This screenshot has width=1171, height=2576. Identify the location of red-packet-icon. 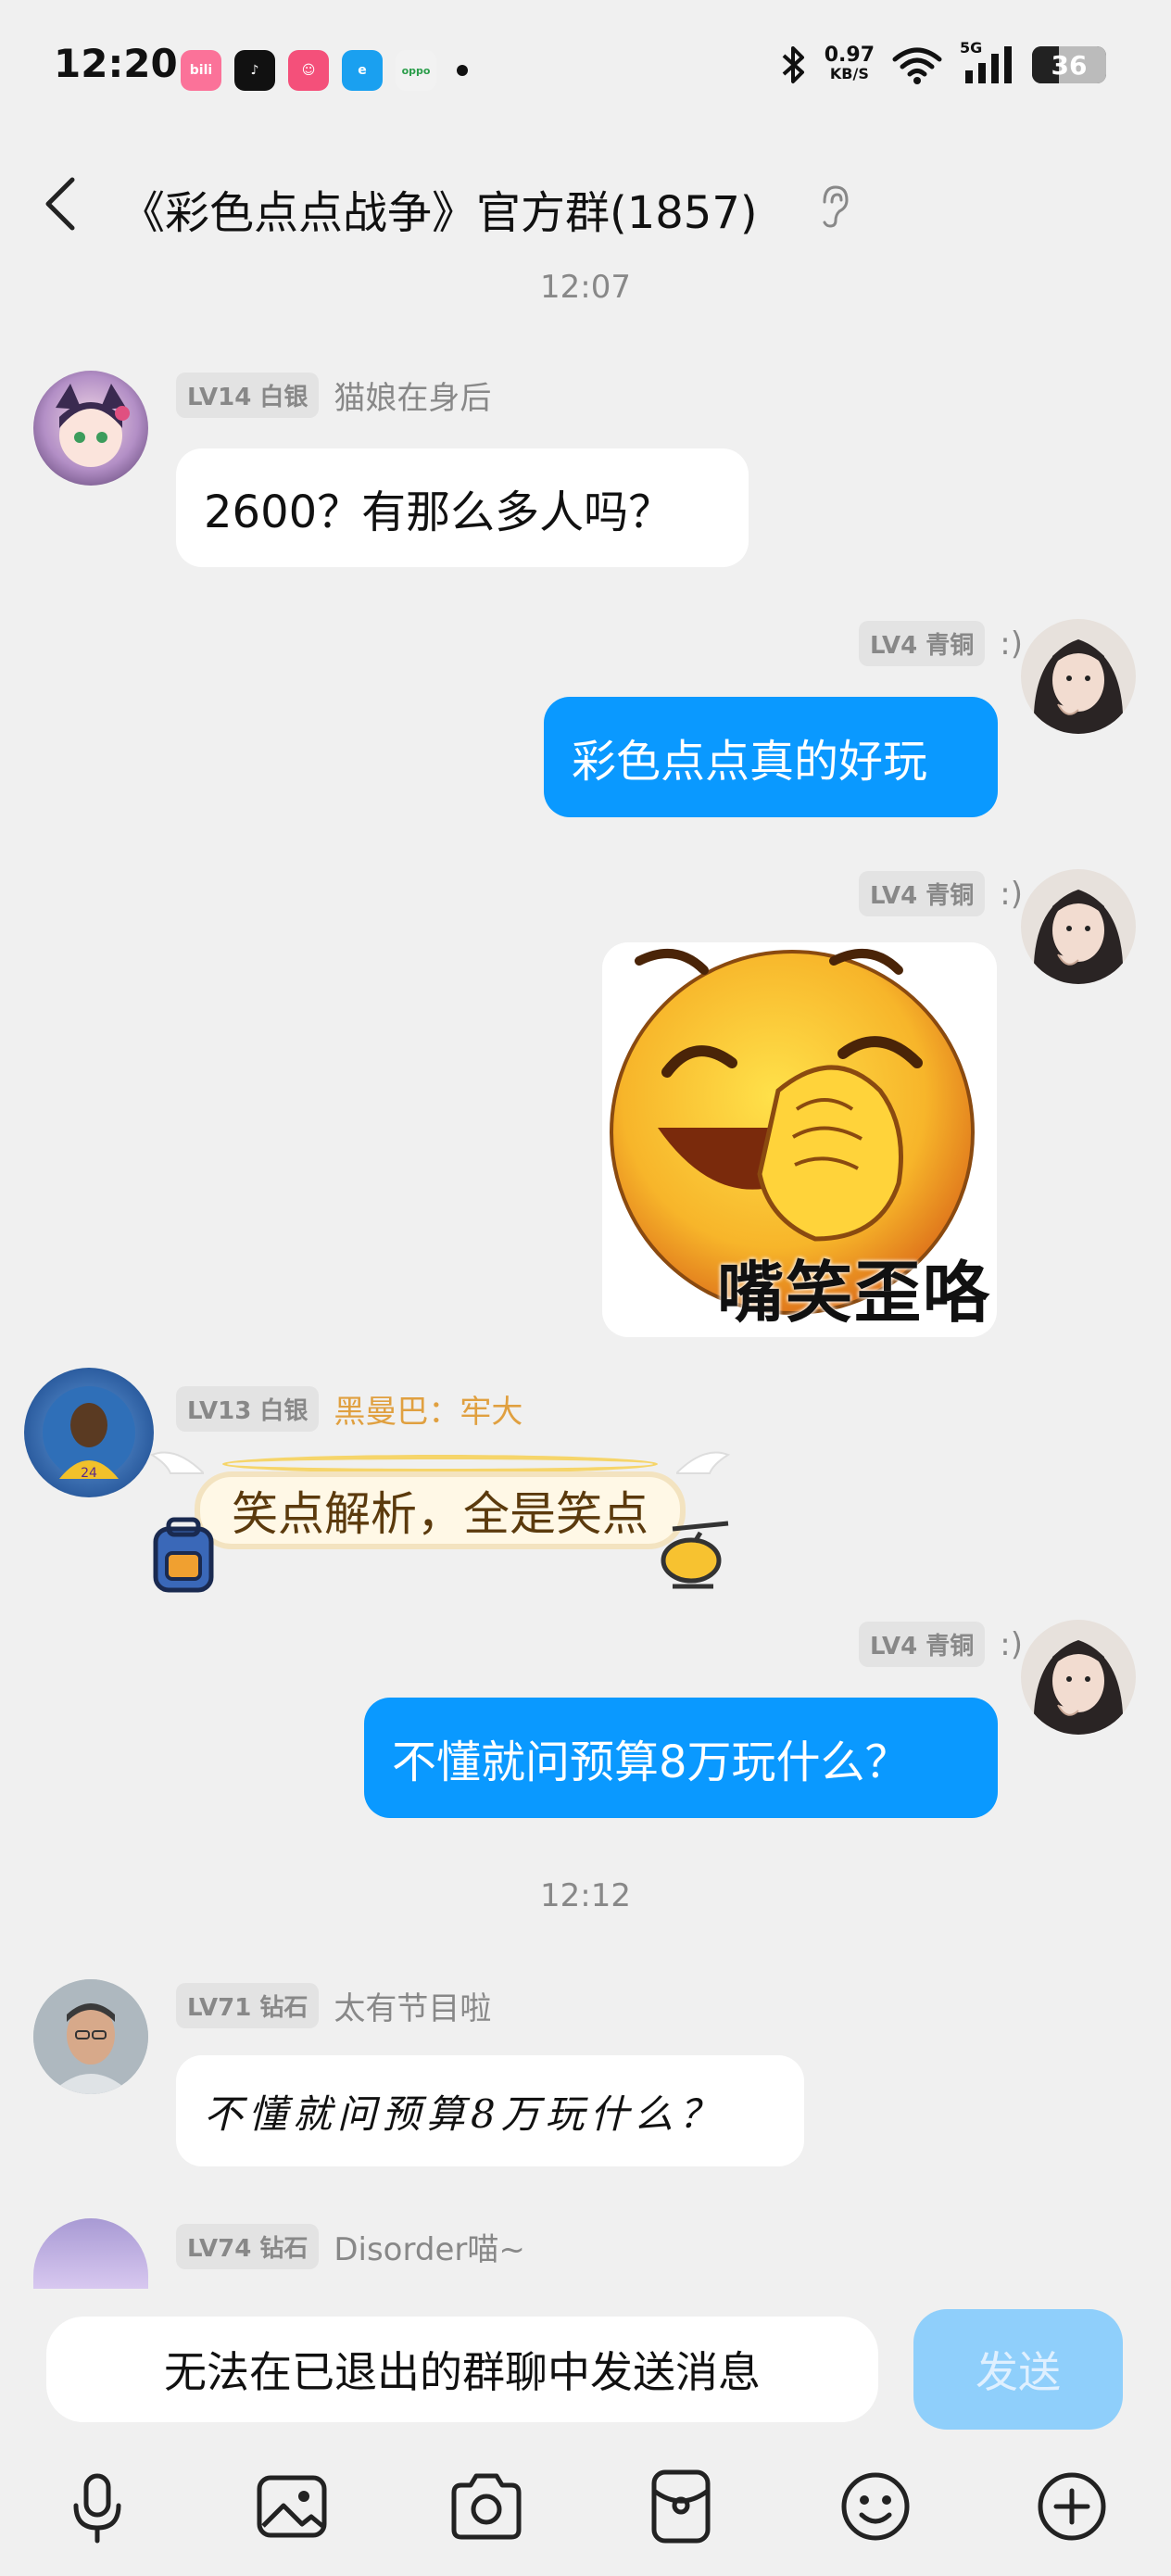
(681, 2506).